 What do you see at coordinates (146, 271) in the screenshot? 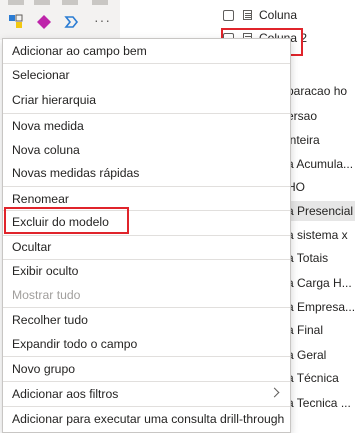
I see `menu-item-view-hidden: Exibir oculto` at bounding box center [146, 271].